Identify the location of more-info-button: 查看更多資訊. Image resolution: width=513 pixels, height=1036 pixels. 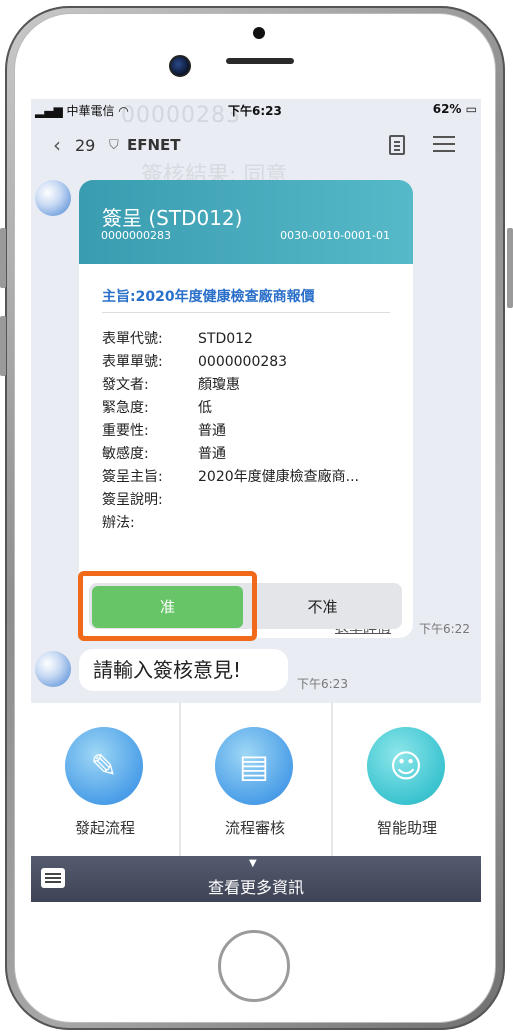
(256, 886).